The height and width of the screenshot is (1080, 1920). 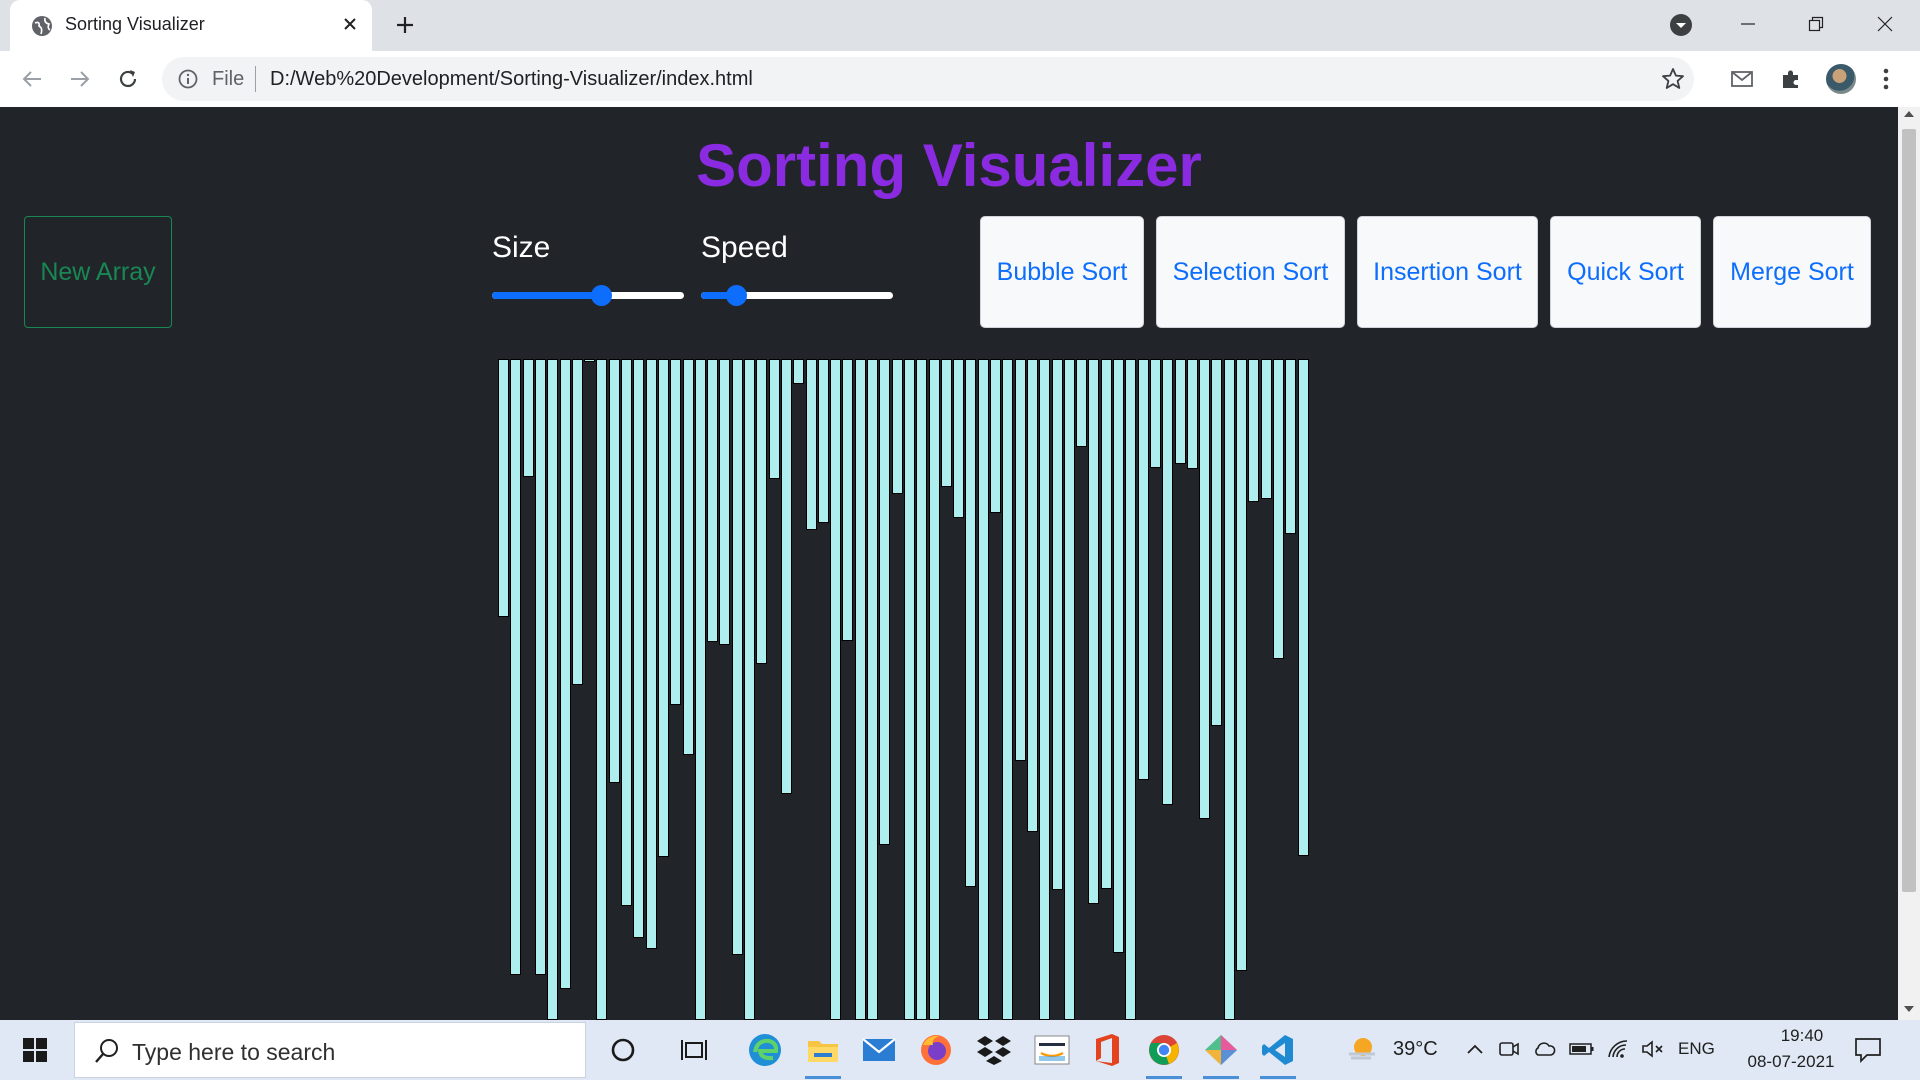 I want to click on dropbox-app, so click(x=994, y=1050).